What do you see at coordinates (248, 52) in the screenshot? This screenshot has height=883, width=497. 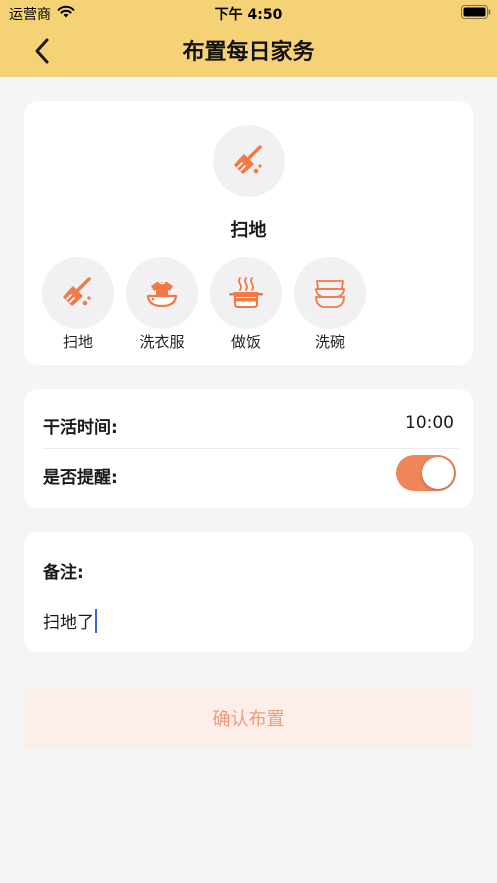 I see `page-title: 布置每日家务` at bounding box center [248, 52].